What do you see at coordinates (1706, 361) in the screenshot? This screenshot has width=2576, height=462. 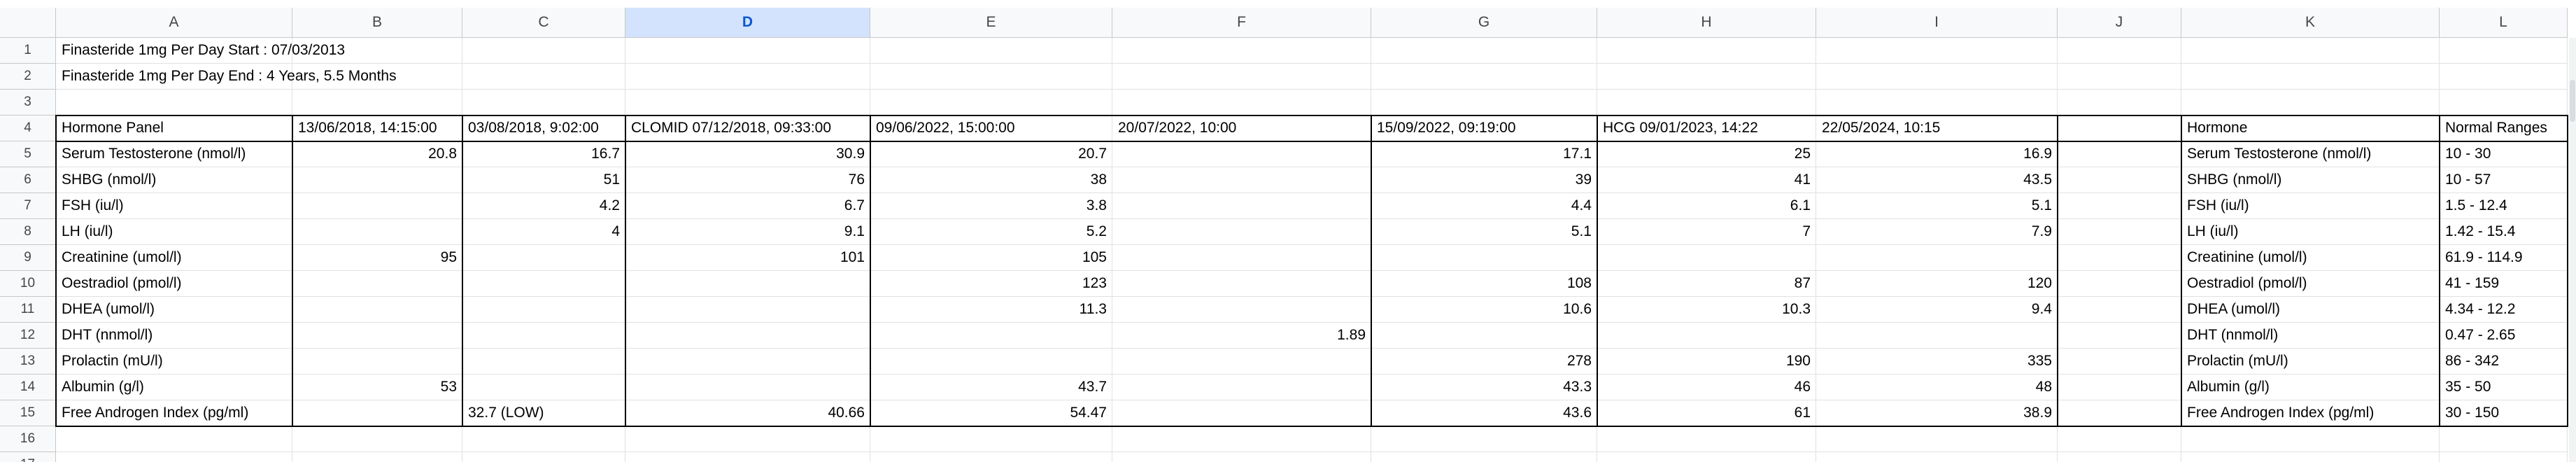 I see `hormone-value-cell: 190` at bounding box center [1706, 361].